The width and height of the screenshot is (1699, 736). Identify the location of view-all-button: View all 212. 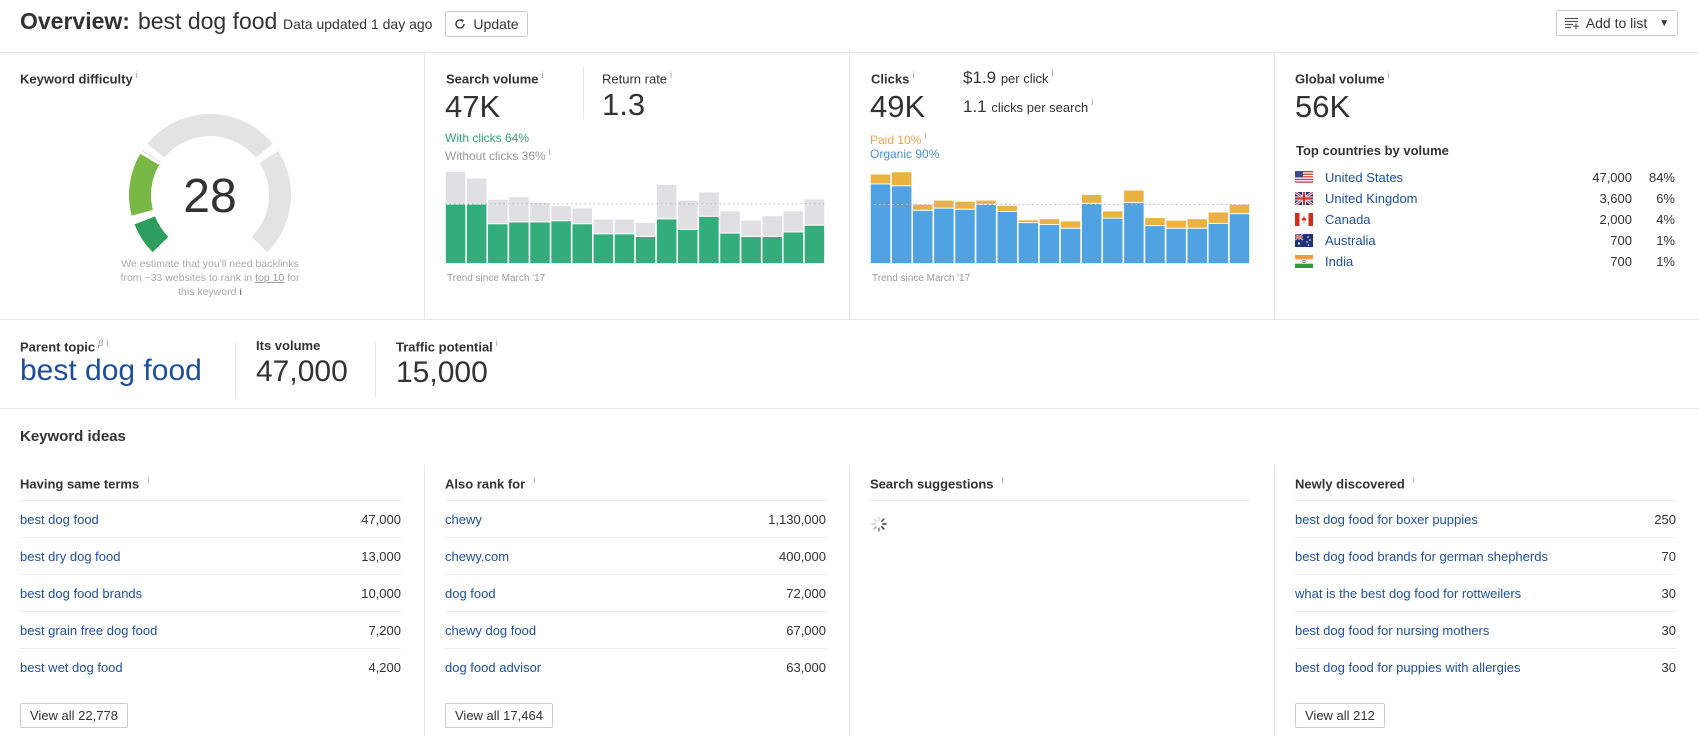
(1340, 715).